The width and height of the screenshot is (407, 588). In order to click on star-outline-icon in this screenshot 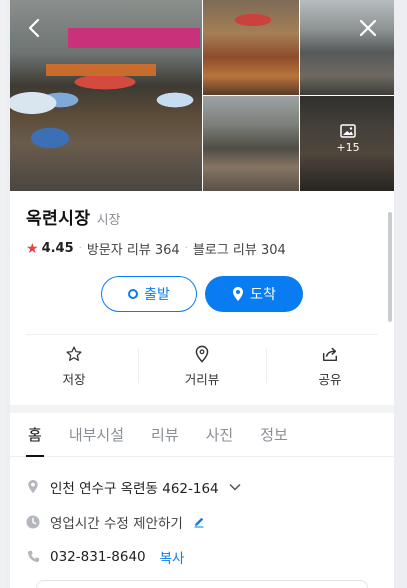, I will do `click(74, 353)`.